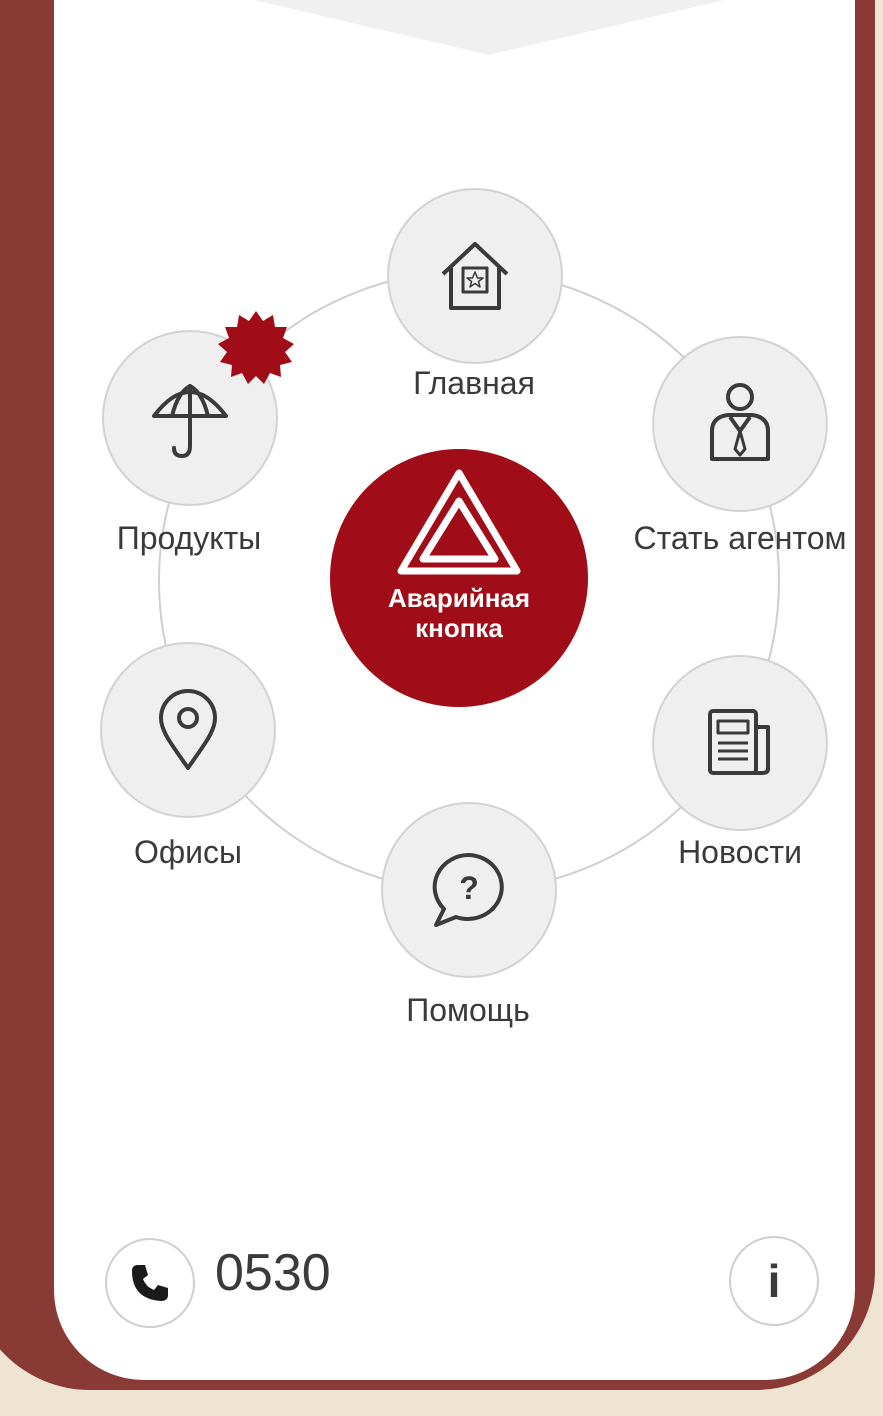  I want to click on top-pull-tab, so click(489, 27).